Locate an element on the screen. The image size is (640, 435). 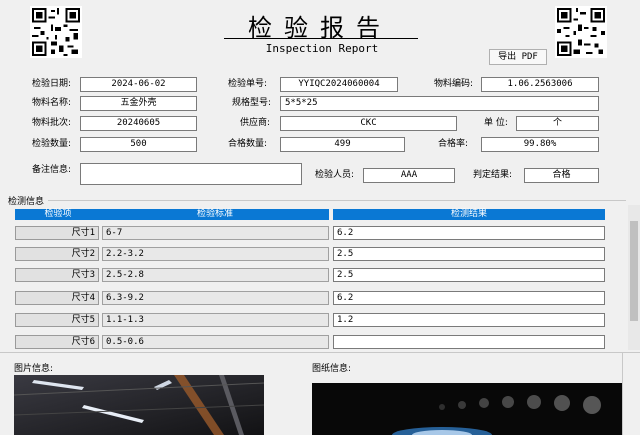
title-underline is located at coordinates (321, 38).